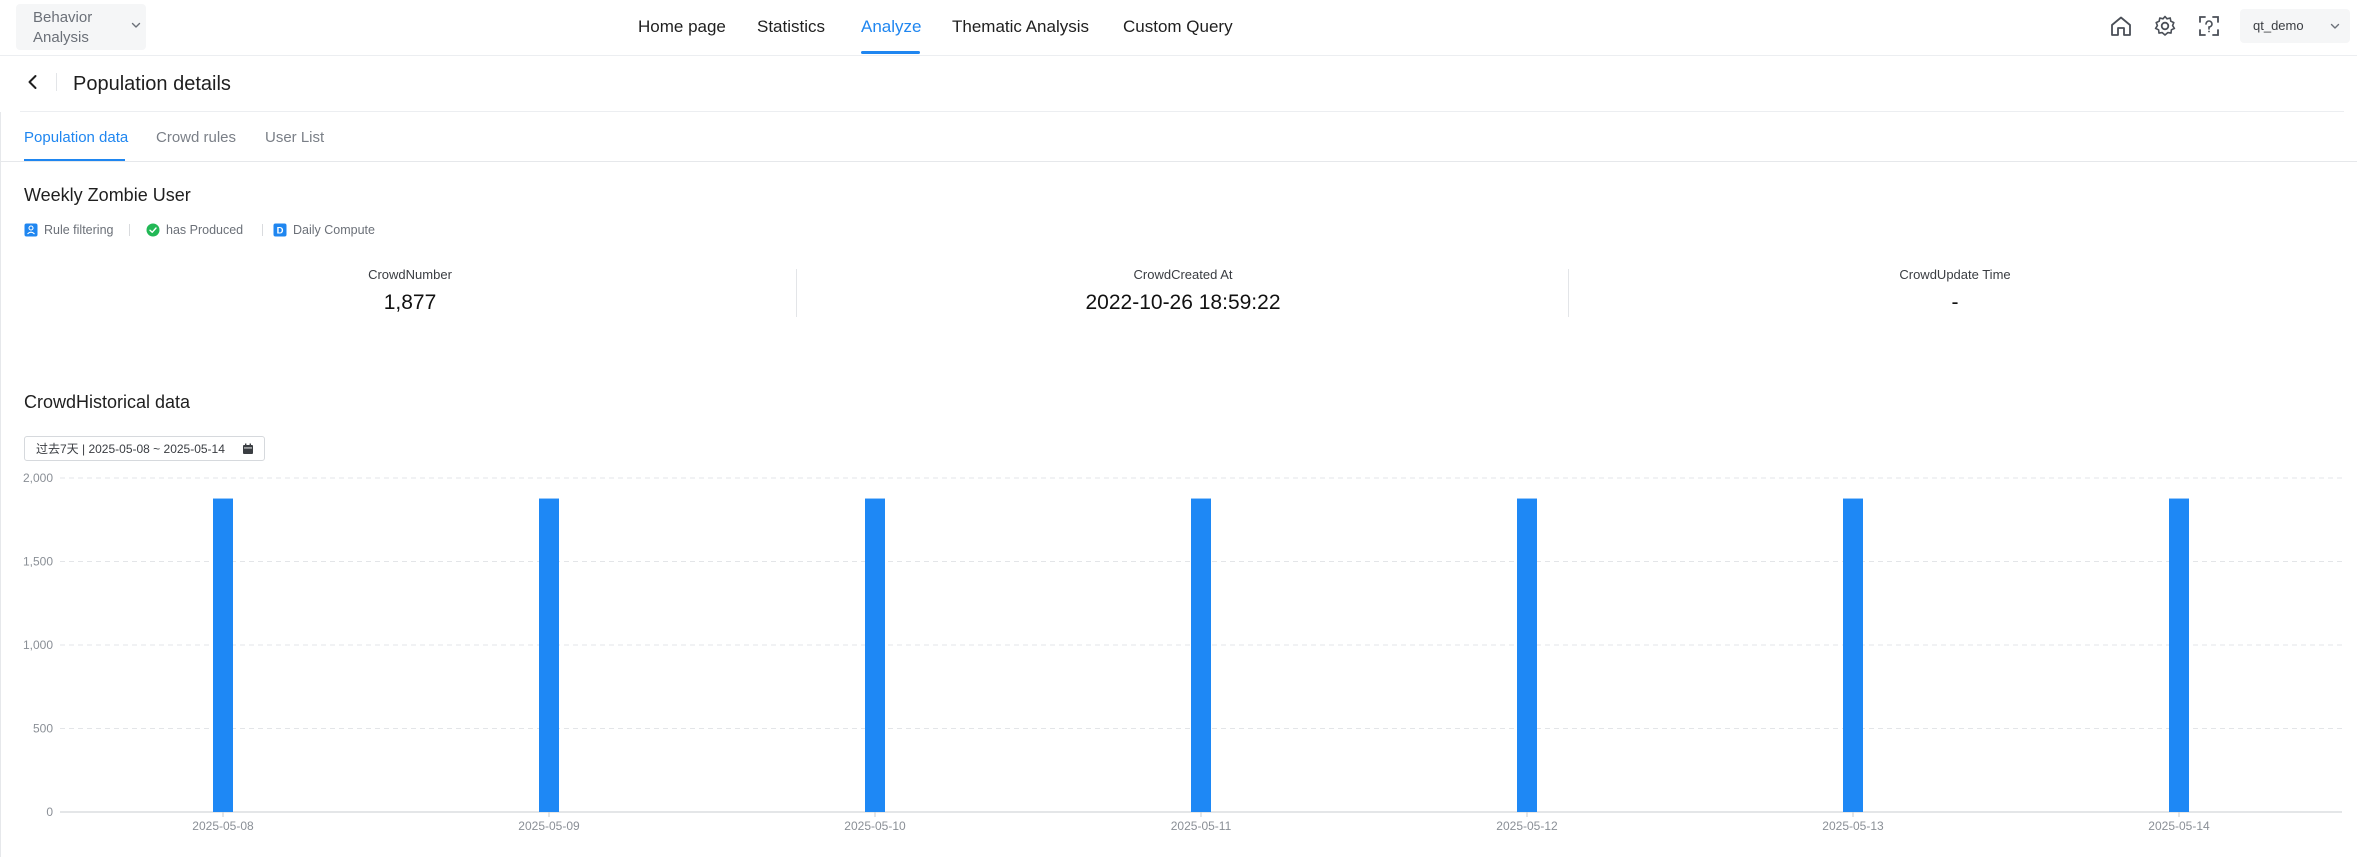 The image size is (2357, 857). I want to click on tab-crowd-rules: Crowd rules, so click(196, 138).